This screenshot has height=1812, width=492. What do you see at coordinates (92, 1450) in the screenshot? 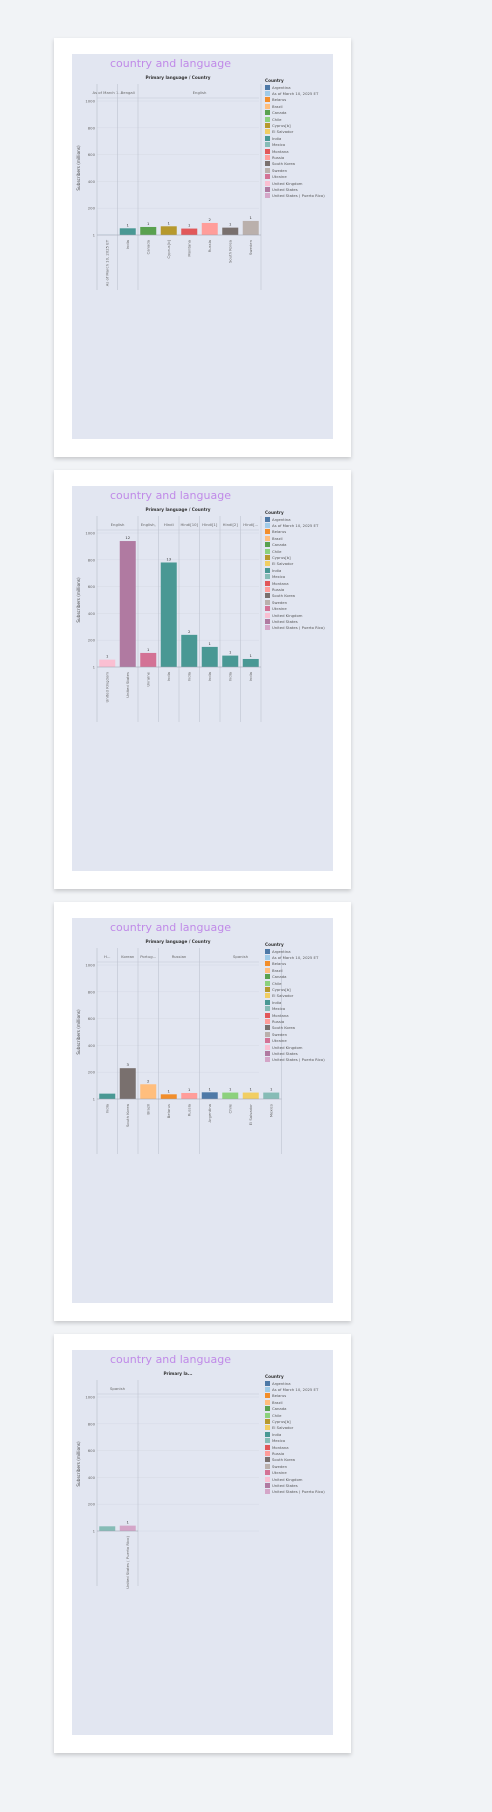
I see `y-tick-label: 600` at bounding box center [92, 1450].